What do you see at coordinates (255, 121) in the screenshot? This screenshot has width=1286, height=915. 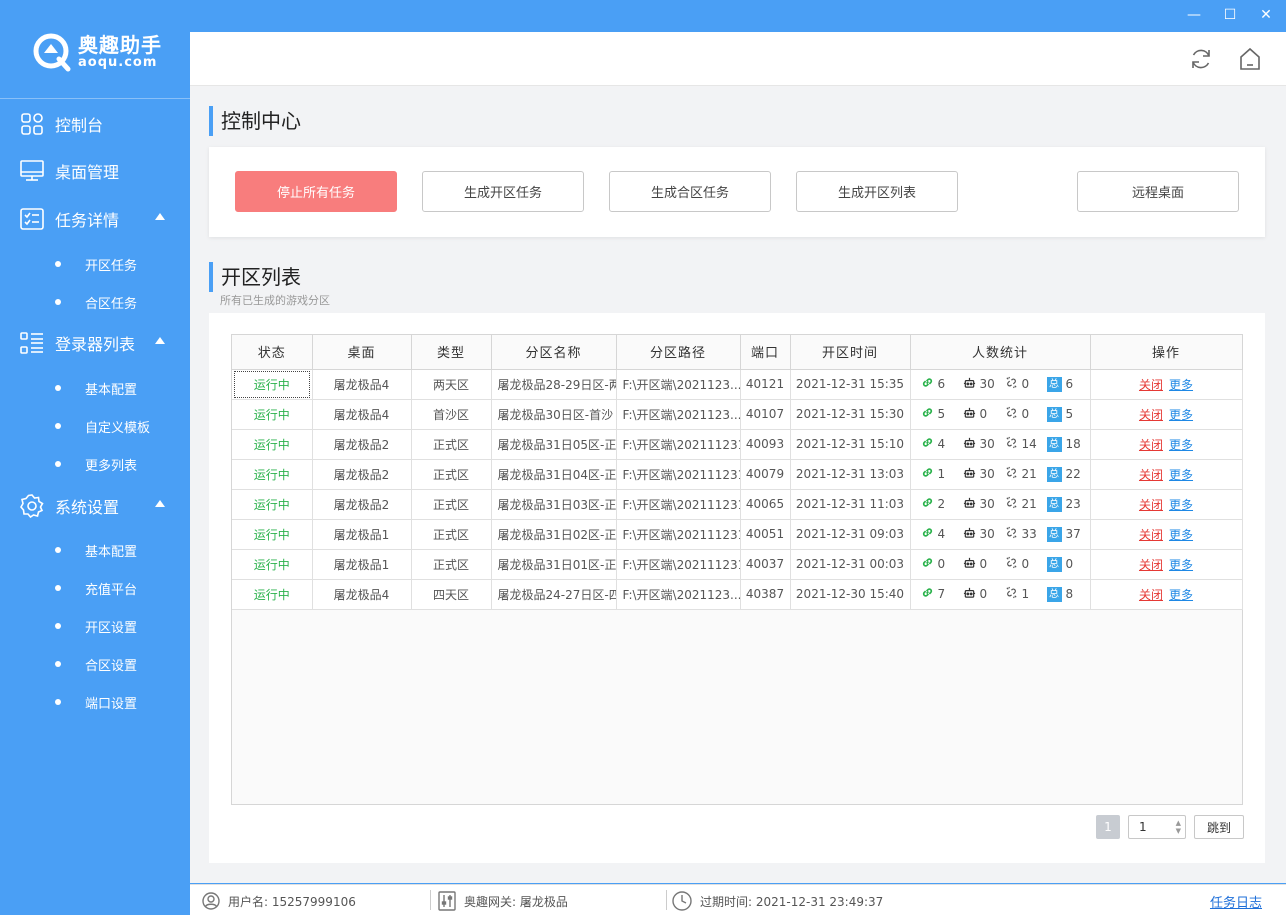 I see `control-center-title: 控制中心` at bounding box center [255, 121].